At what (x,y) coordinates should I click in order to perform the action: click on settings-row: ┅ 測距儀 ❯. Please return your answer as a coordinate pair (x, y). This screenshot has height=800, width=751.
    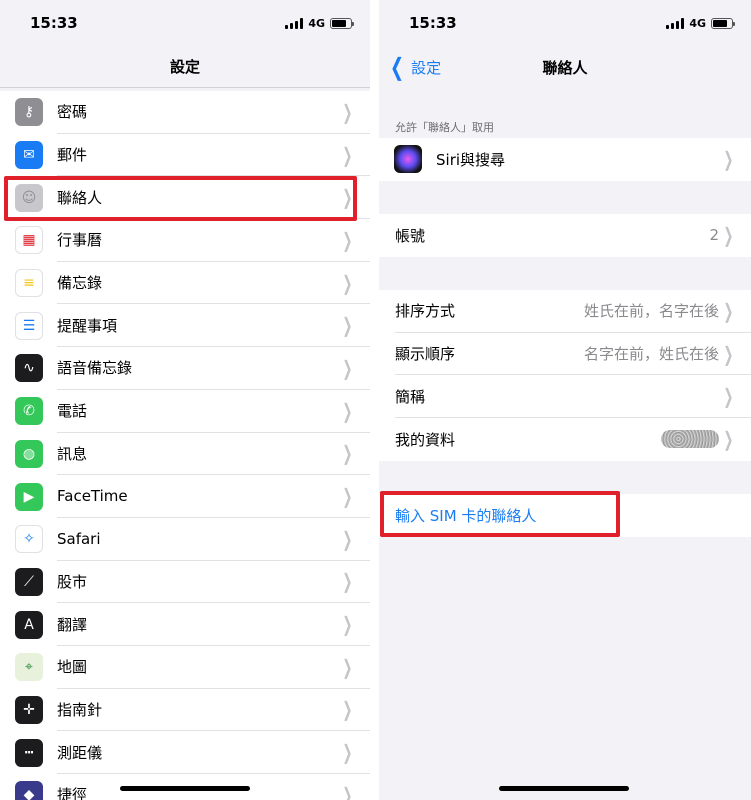
    Looking at the image, I should click on (185, 752).